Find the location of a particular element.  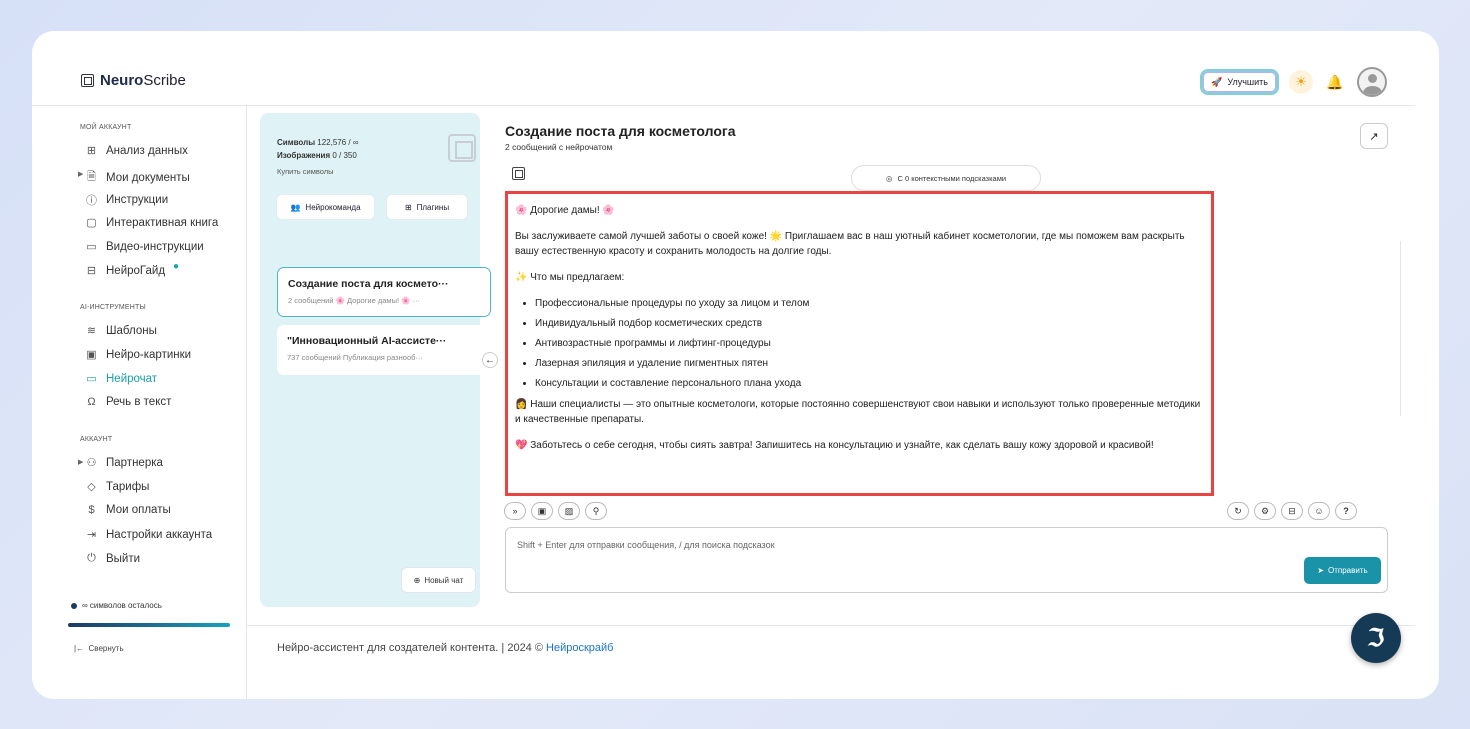

plugins-button: ⊞ Плагины is located at coordinates (427, 207).